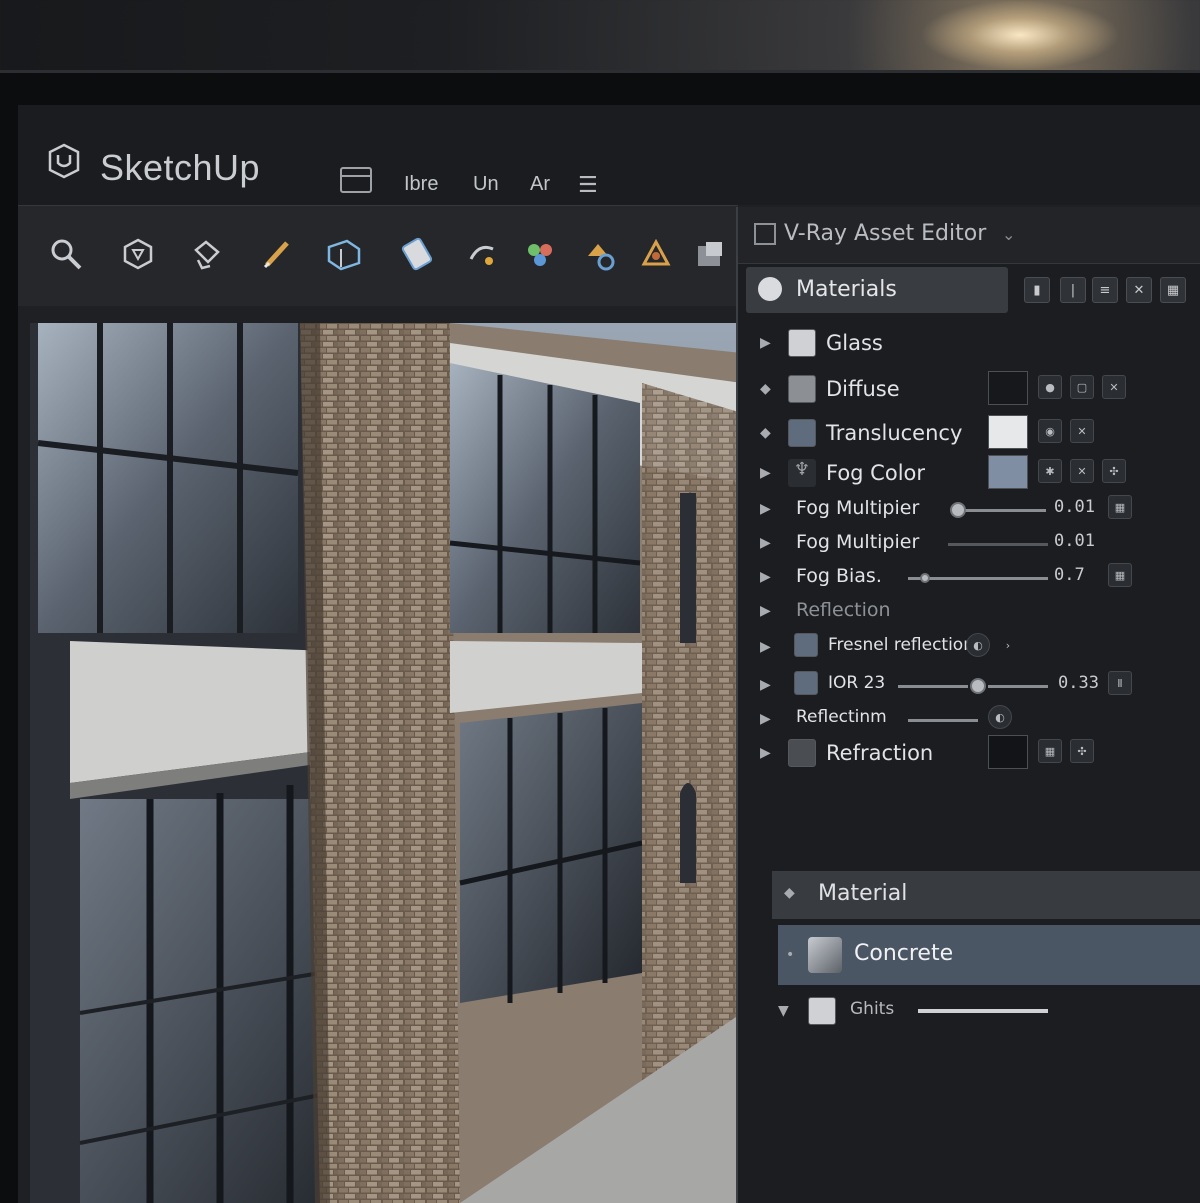  I want to click on settings-button: ✕, so click(1139, 290).